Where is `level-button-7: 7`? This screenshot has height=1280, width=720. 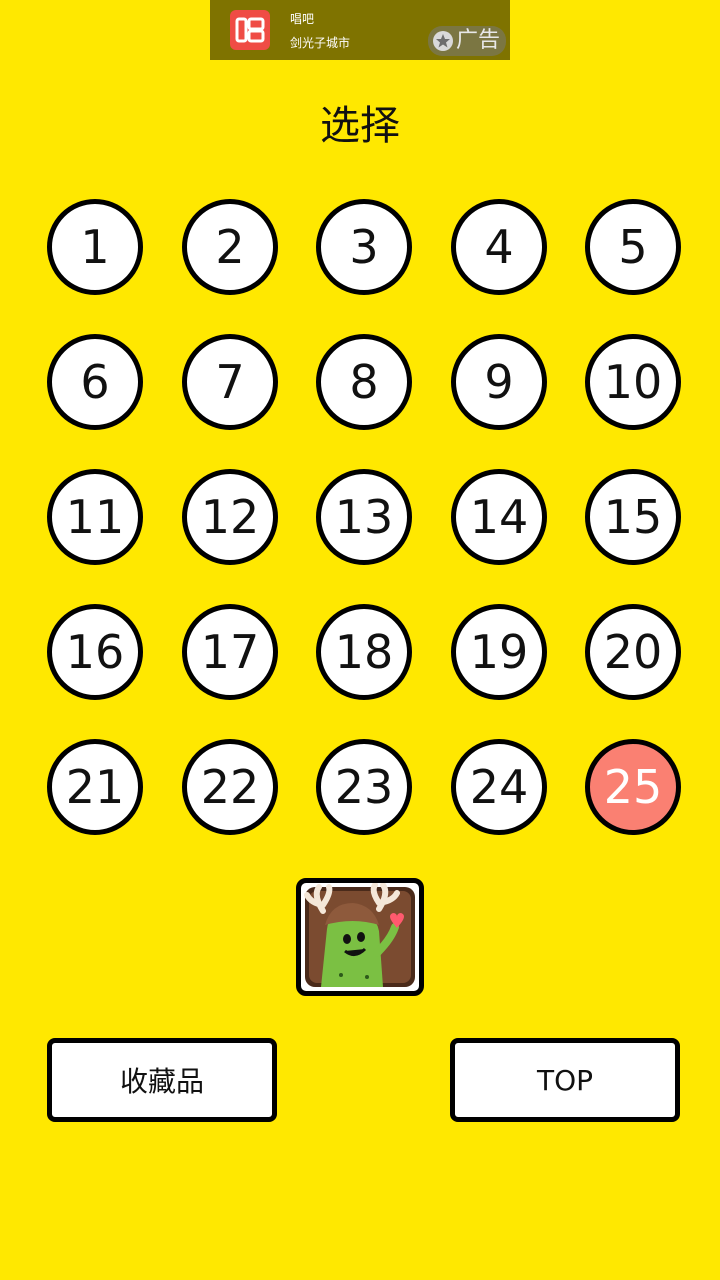
level-button-7: 7 is located at coordinates (230, 382).